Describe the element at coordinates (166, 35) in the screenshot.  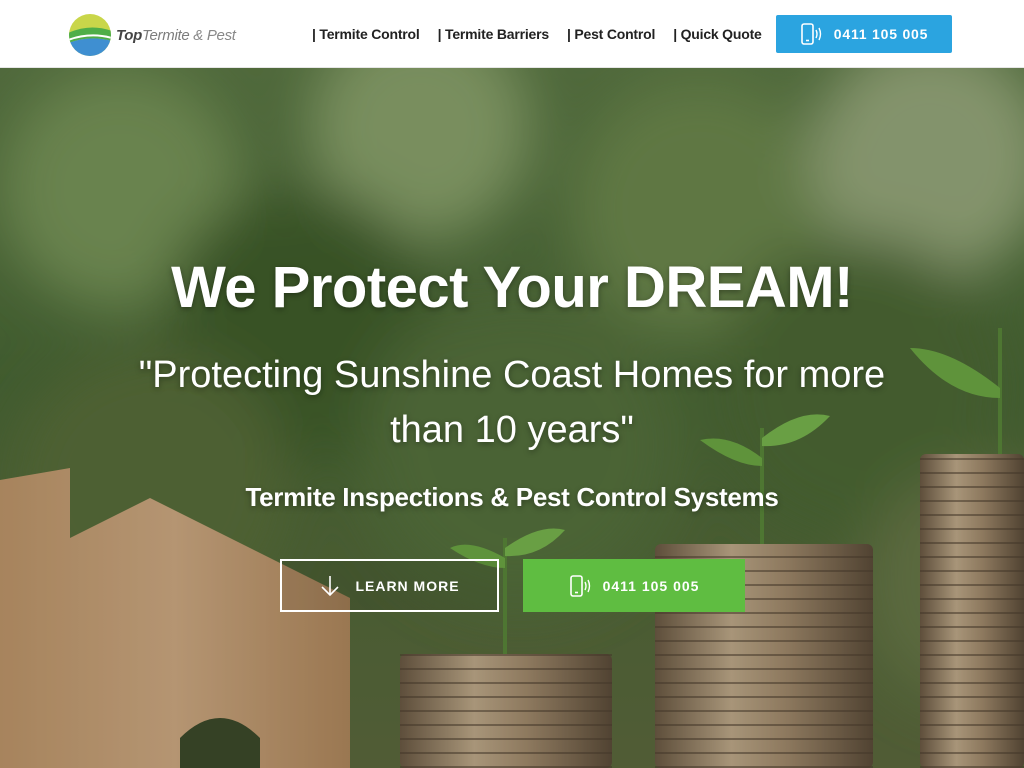
I see `logo-word-termite: Termite` at that location.